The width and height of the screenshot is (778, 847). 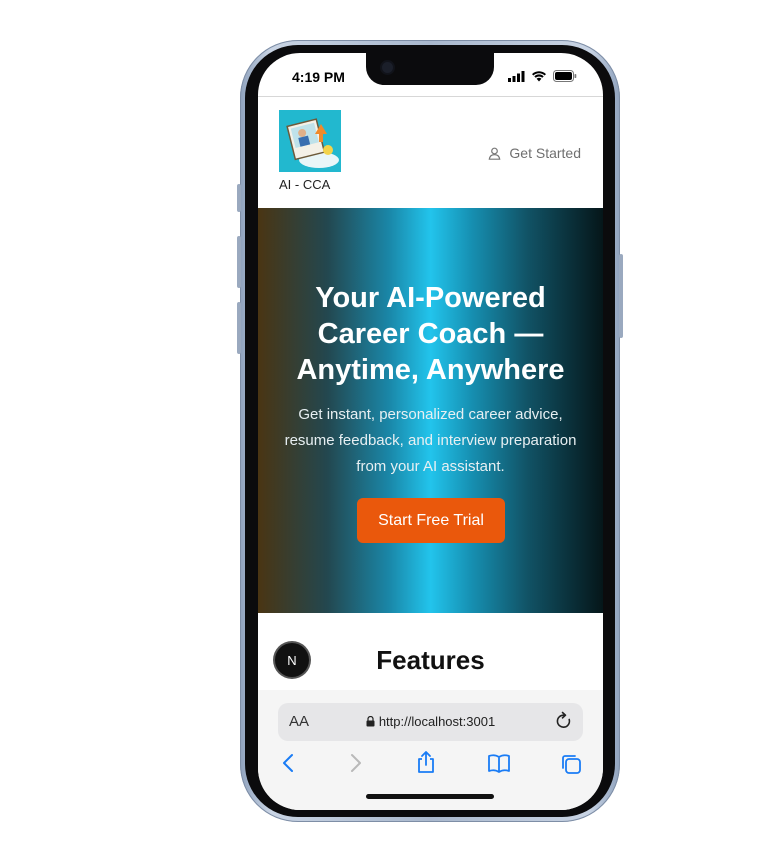 I want to click on wifi-icon, so click(x=539, y=76).